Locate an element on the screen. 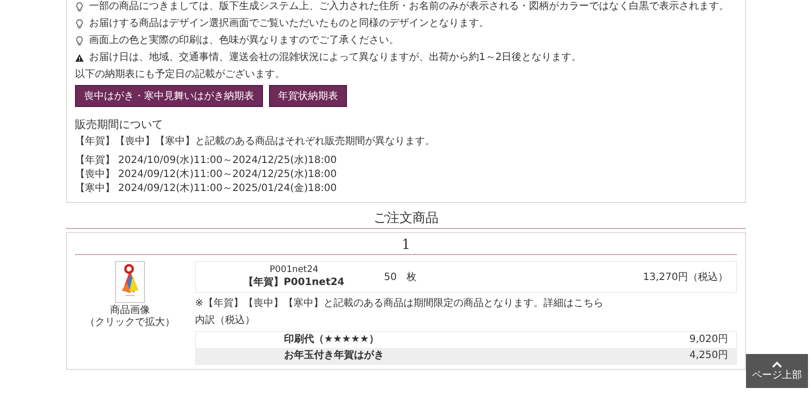 The image size is (812, 400). product-name: 【年賀】P001net24 is located at coordinates (294, 282).